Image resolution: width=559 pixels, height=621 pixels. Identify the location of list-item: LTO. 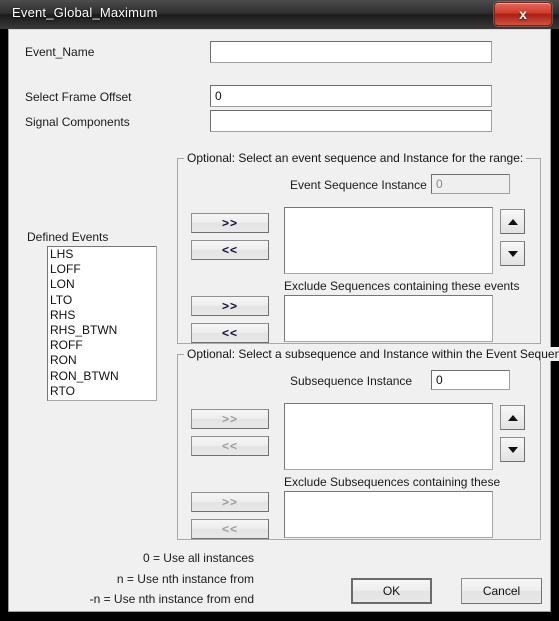
(102, 300).